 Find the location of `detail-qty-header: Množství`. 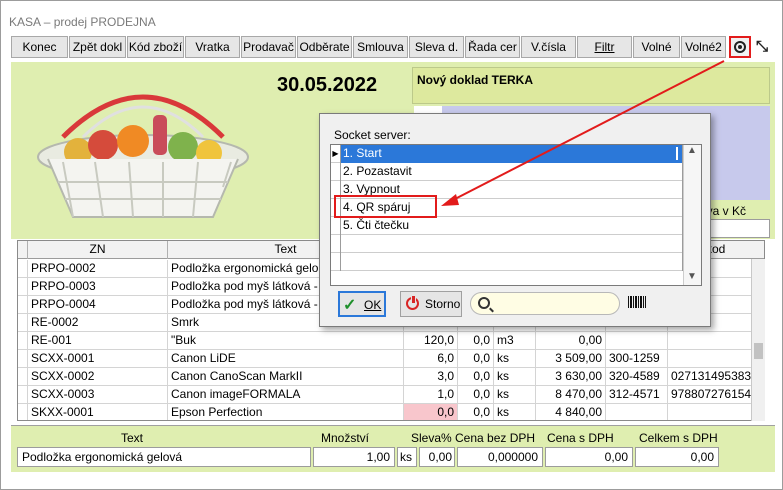

detail-qty-header: Množství is located at coordinates (345, 438).